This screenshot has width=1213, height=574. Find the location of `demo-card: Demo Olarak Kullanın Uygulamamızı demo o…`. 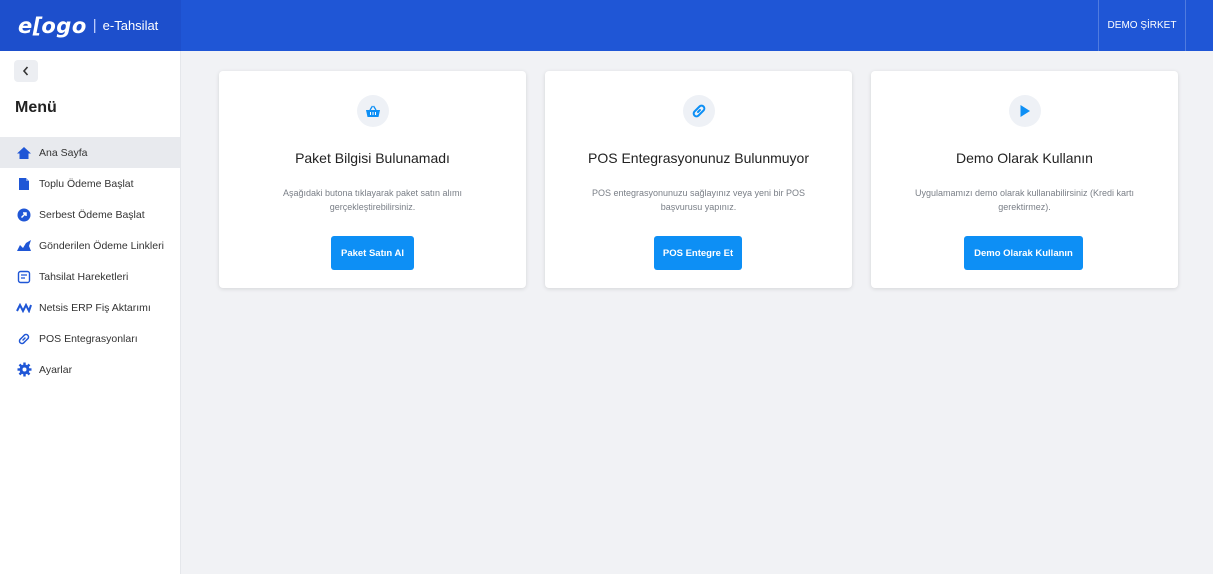

demo-card: Demo Olarak Kullanın Uygulamamızı demo o… is located at coordinates (1024, 179).